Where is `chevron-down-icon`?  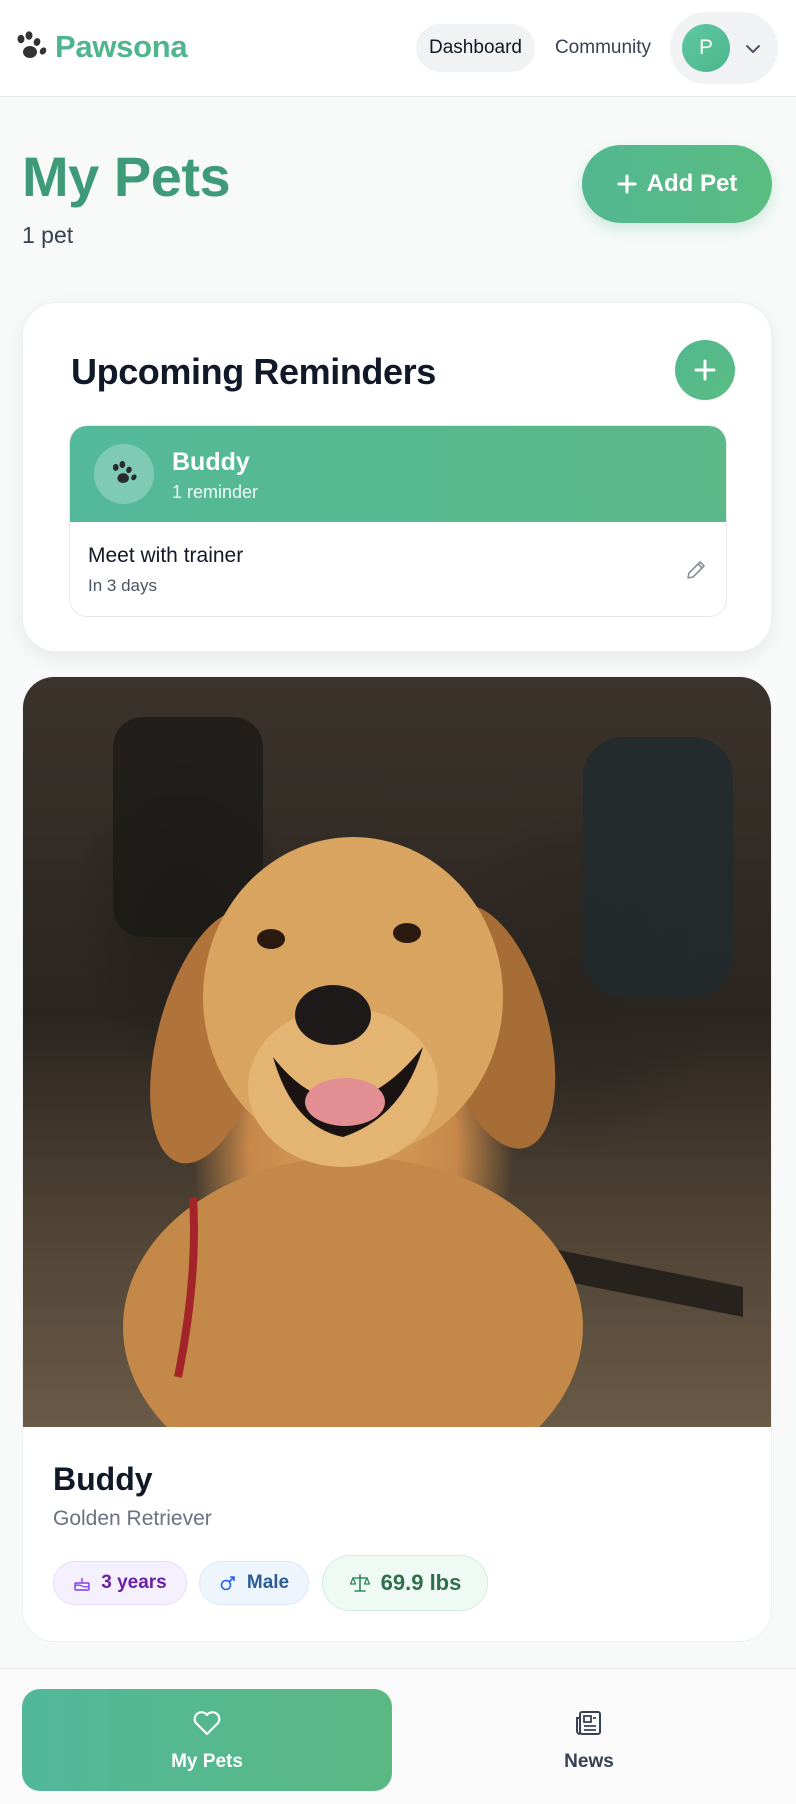 chevron-down-icon is located at coordinates (753, 49).